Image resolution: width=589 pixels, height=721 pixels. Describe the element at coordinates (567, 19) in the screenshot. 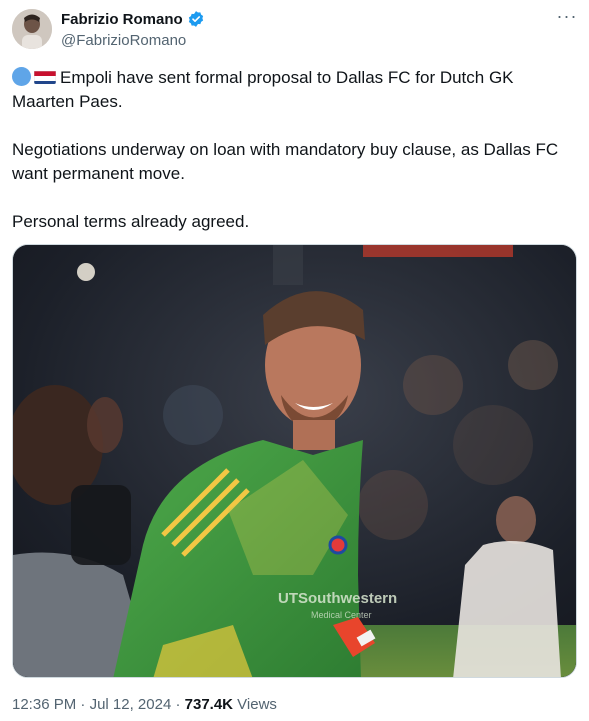

I see `more-options-icon: ···` at that location.